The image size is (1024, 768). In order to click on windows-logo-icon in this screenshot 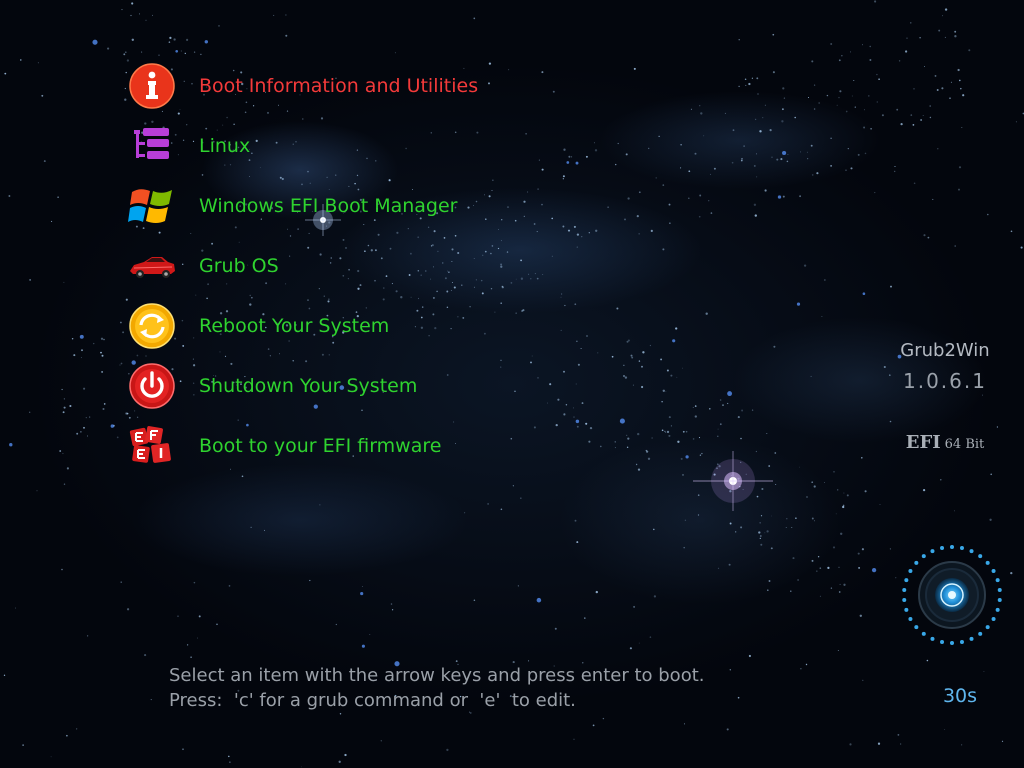, I will do `click(152, 206)`.